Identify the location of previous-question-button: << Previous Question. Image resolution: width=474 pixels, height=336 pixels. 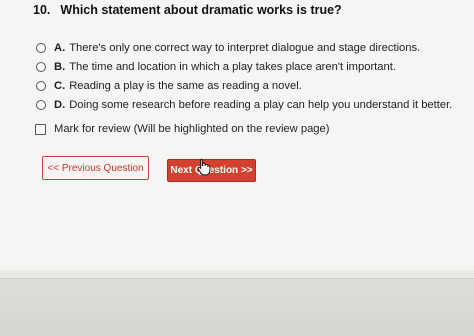
(95, 168).